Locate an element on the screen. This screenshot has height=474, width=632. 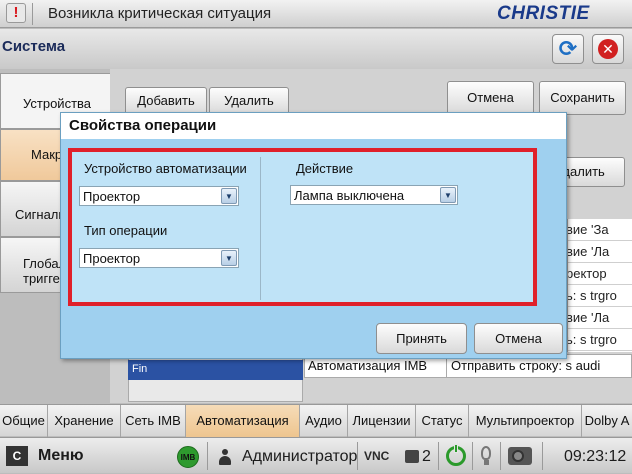
operation-type-select: Проектор ▼ is located at coordinates (159, 258).